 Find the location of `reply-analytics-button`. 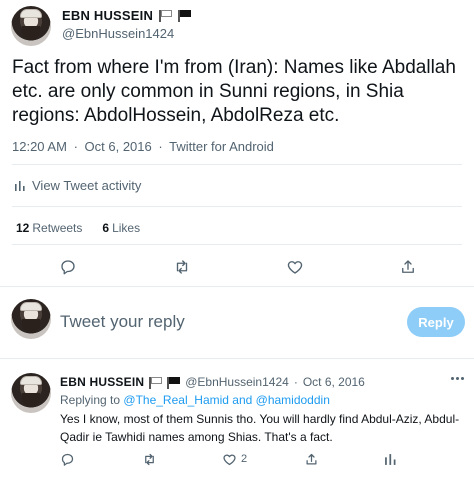

reply-analytics-button is located at coordinates (390, 459).